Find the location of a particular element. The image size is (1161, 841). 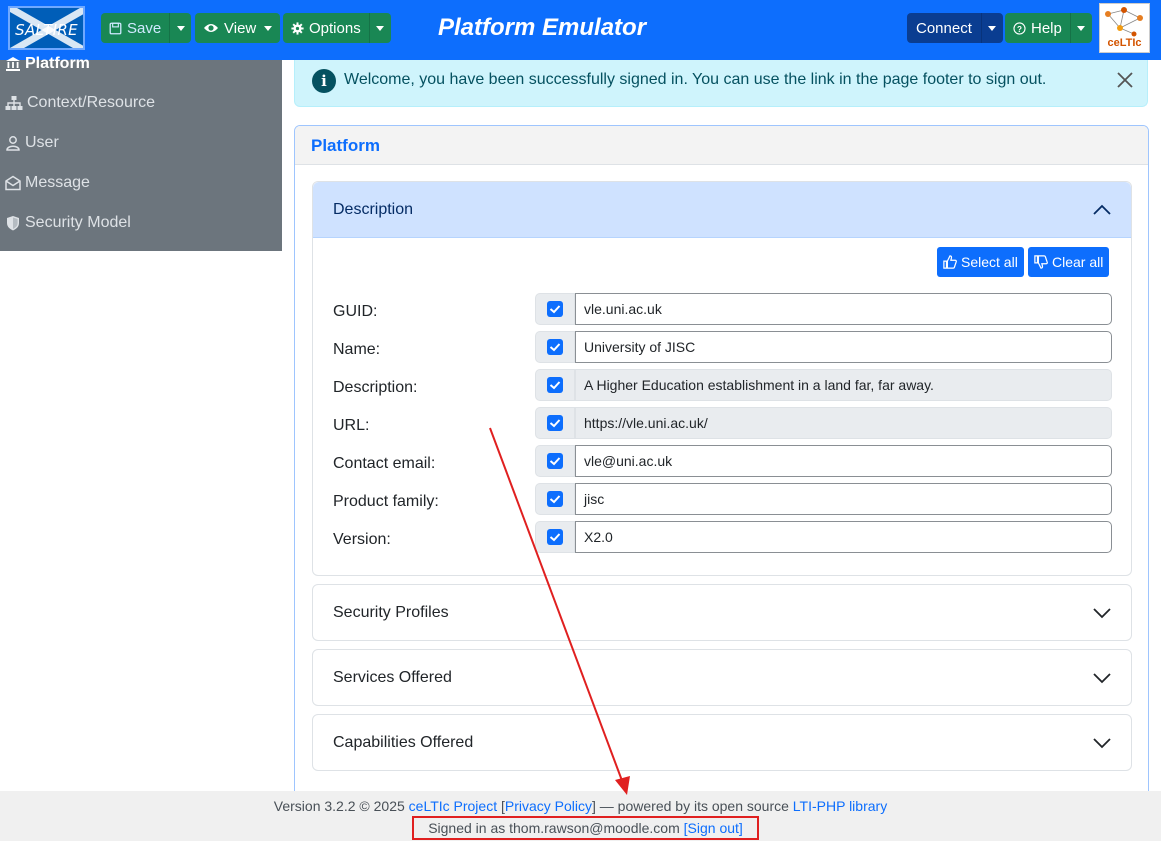

select-all-label: Select all is located at coordinates (989, 262).